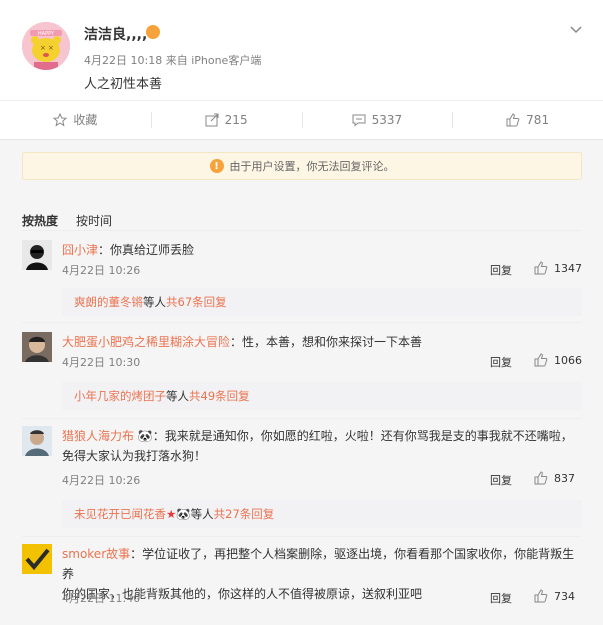 This screenshot has width=603, height=625. I want to click on comment-text: 大肥蛋小肥鸡之稀里糊涂大冒险：性，本善，想和你来探讨一下本善, so click(322, 342).